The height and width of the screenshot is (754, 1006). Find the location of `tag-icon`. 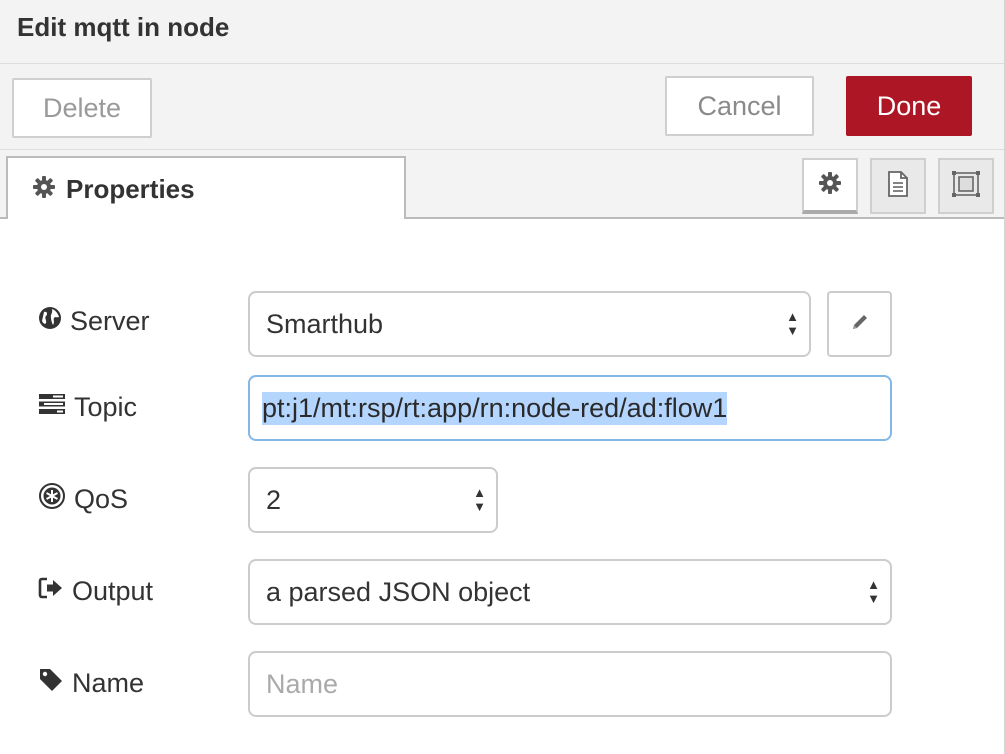

tag-icon is located at coordinates (51, 683).